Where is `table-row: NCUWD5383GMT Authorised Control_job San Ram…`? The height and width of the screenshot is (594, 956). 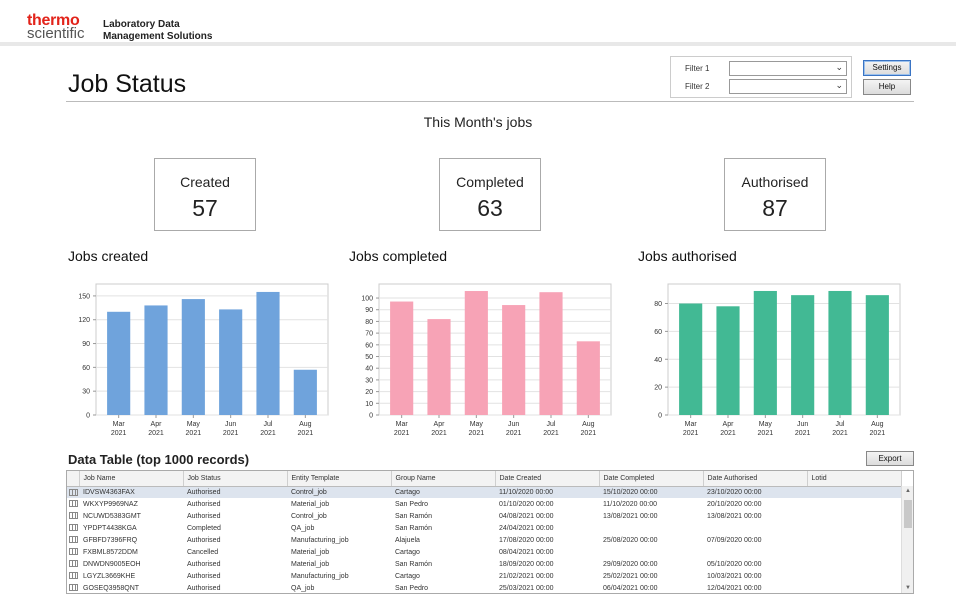
table-row: NCUWD5383GMT Authorised Control_job San Ram… is located at coordinates (484, 516).